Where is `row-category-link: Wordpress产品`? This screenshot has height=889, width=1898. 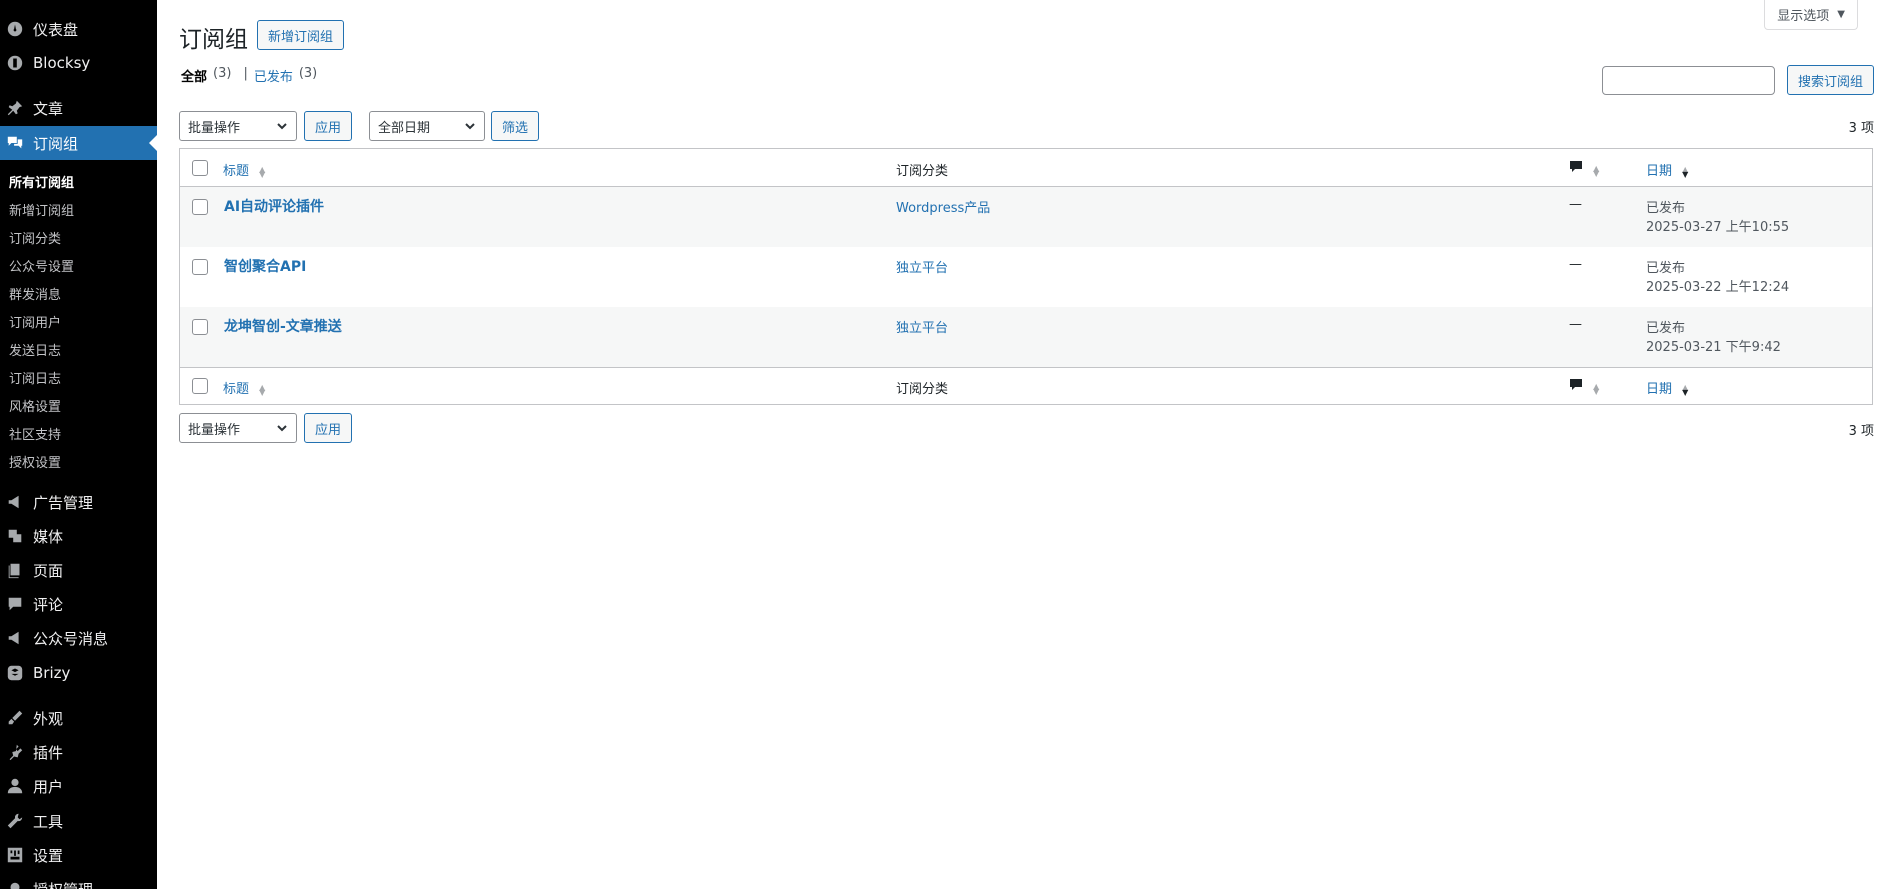 row-category-link: Wordpress产品 is located at coordinates (943, 206).